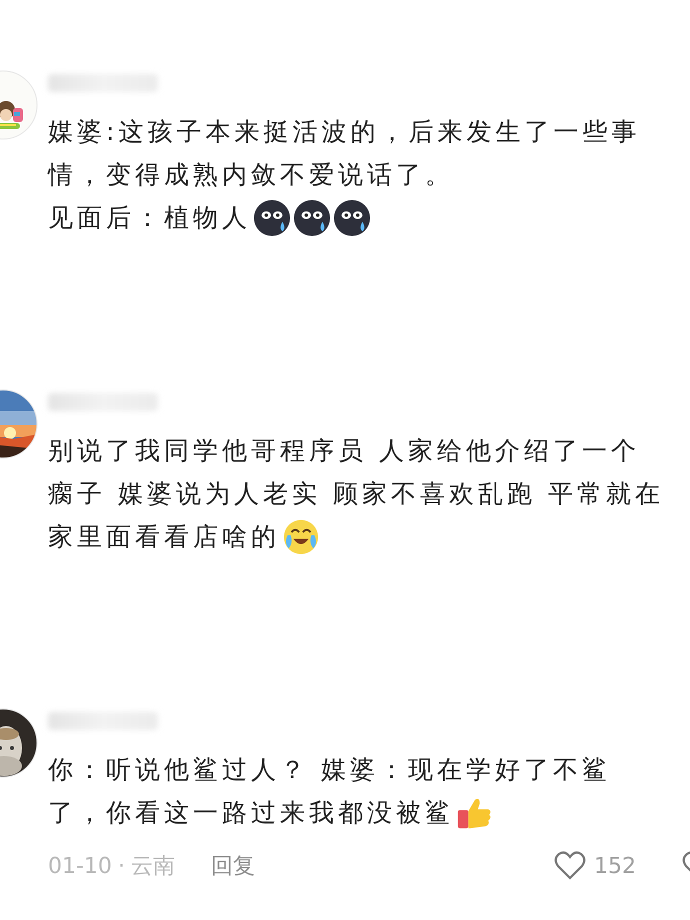 This screenshot has height=920, width=690. Describe the element at coordinates (164, 537) in the screenshot. I see `comment-text: 家里面看看店啥的` at that location.